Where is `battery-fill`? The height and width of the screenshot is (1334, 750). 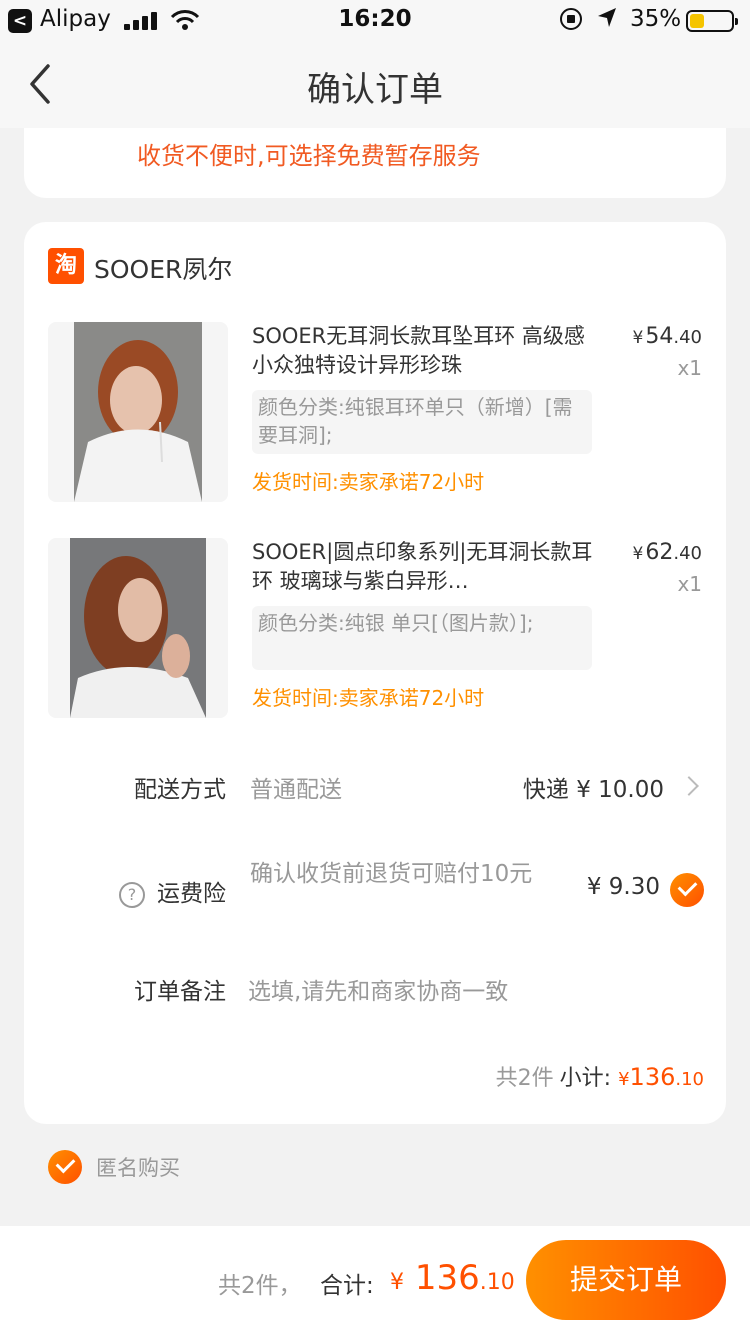
battery-fill is located at coordinates (697, 21).